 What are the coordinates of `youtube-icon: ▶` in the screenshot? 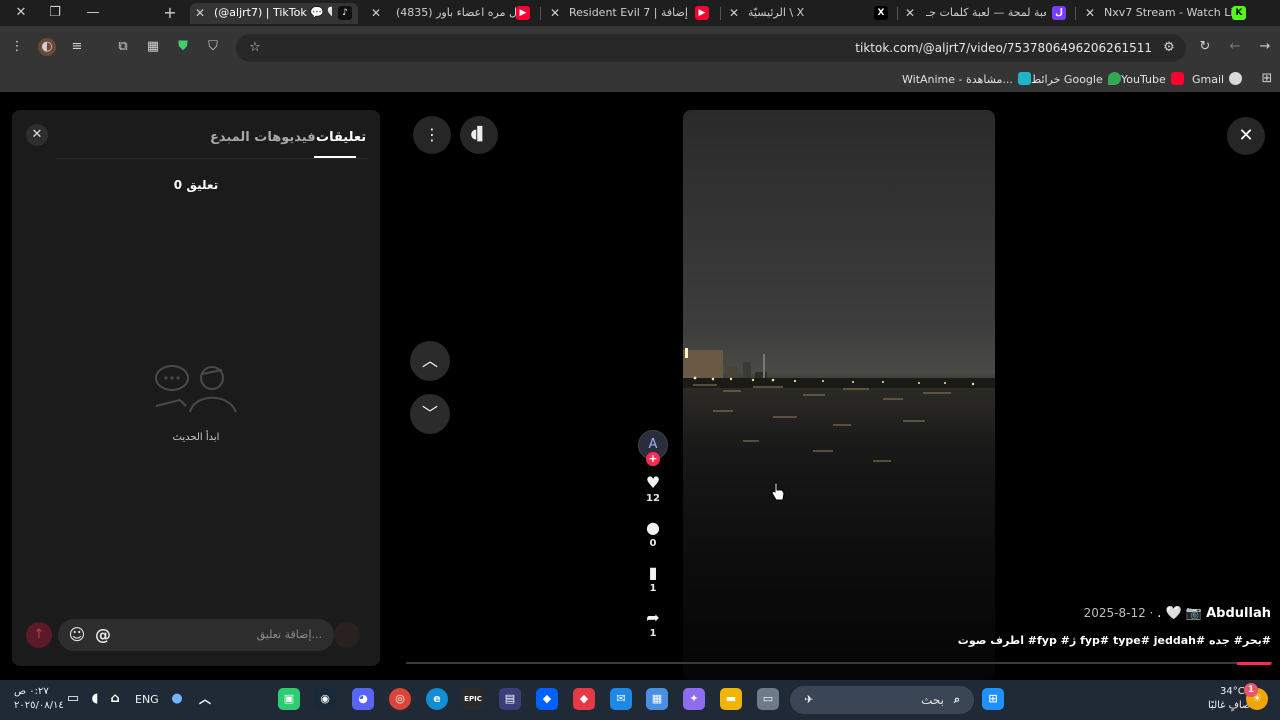 It's located at (523, 13).